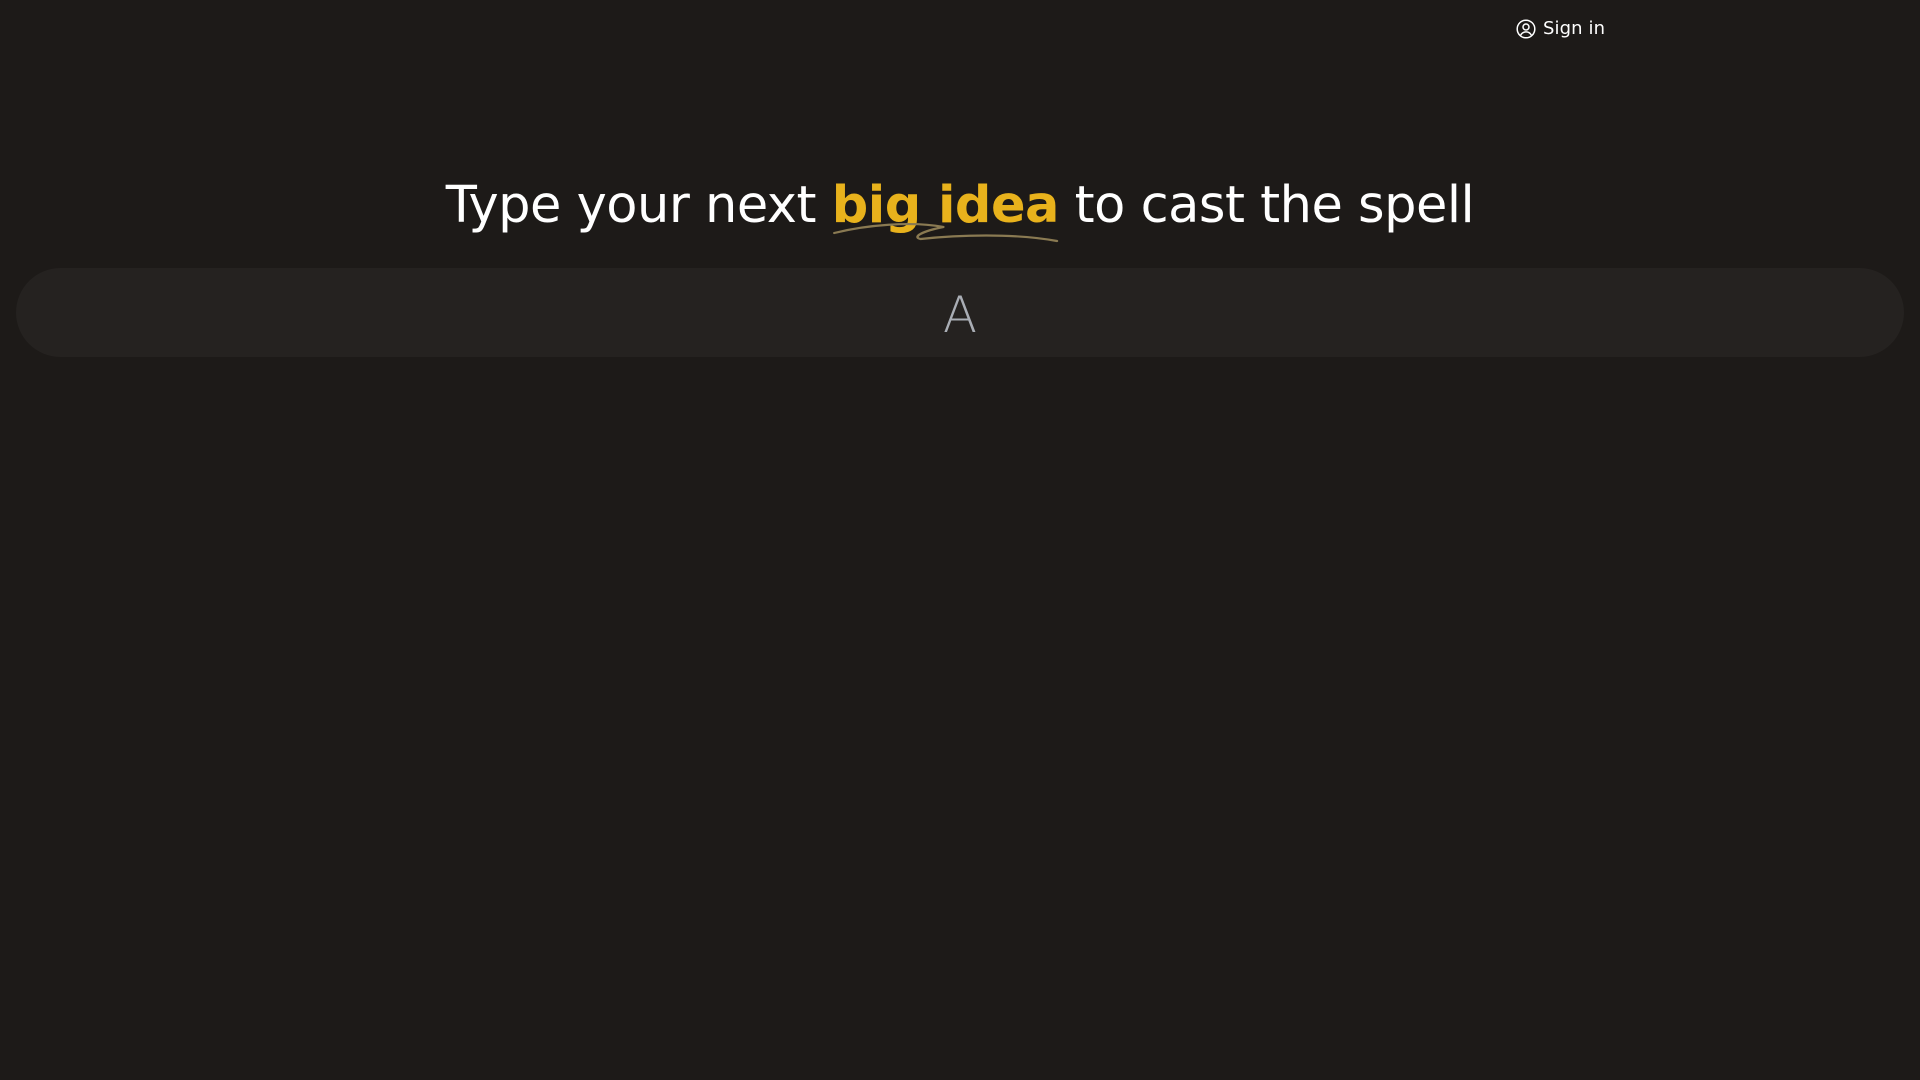  Describe the element at coordinates (1526, 28) in the screenshot. I see `user-circle-icon` at that location.